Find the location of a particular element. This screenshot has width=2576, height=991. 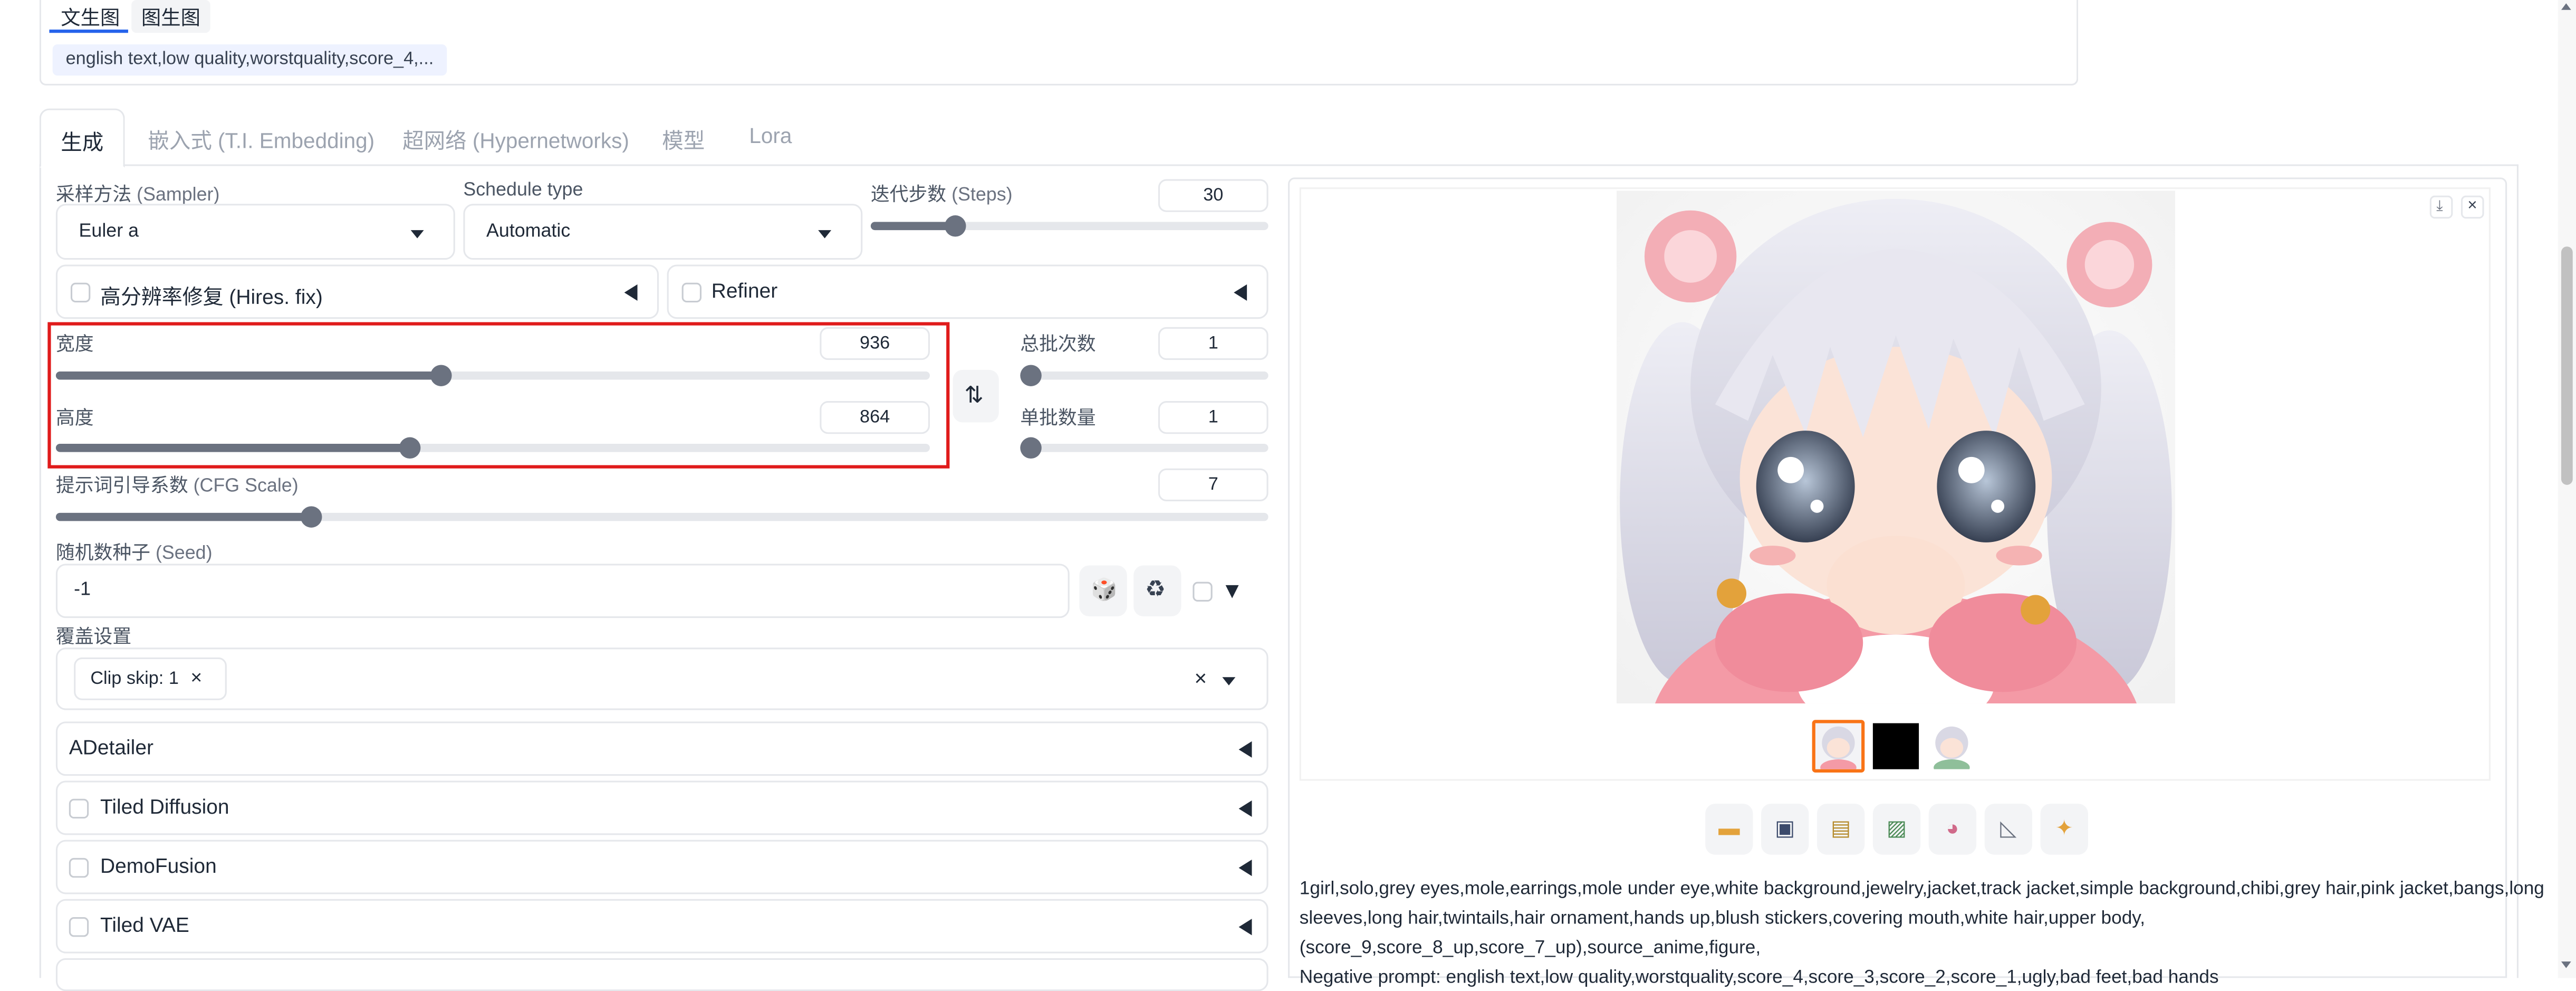

sparkle-button: ✦ is located at coordinates (2064, 829).